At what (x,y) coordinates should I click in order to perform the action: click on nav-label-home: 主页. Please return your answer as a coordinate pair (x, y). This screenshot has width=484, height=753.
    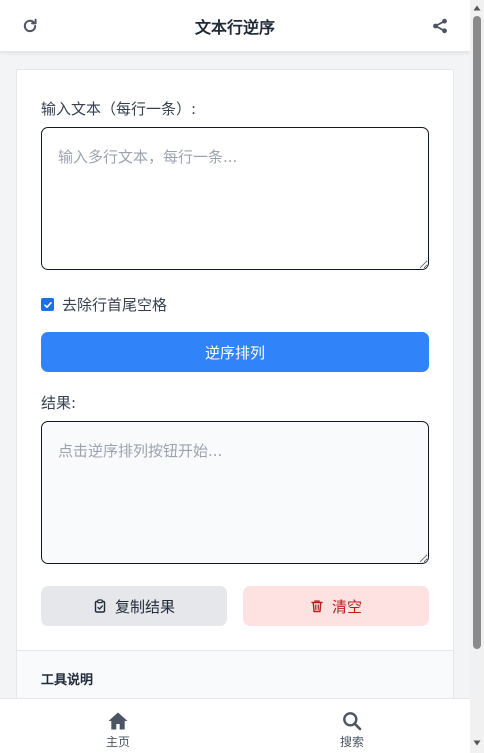
    Looking at the image, I should click on (117, 742).